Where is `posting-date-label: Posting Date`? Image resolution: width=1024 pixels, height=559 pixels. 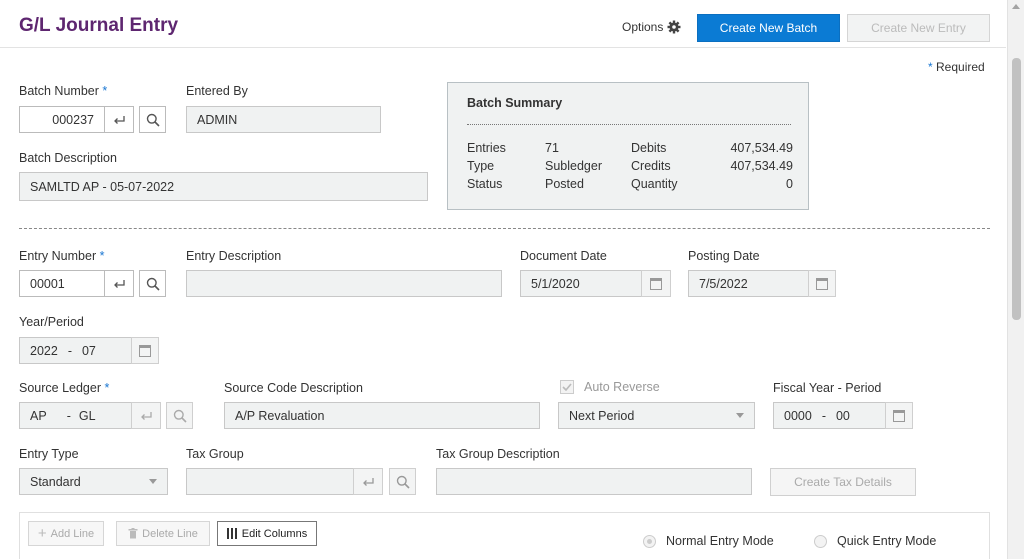 posting-date-label: Posting Date is located at coordinates (724, 256).